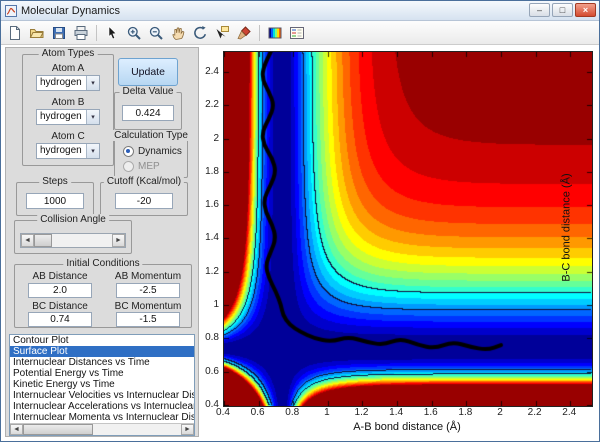 The height and width of the screenshot is (442, 600). Describe the element at coordinates (585, 10) in the screenshot. I see `close-button: ×` at that location.